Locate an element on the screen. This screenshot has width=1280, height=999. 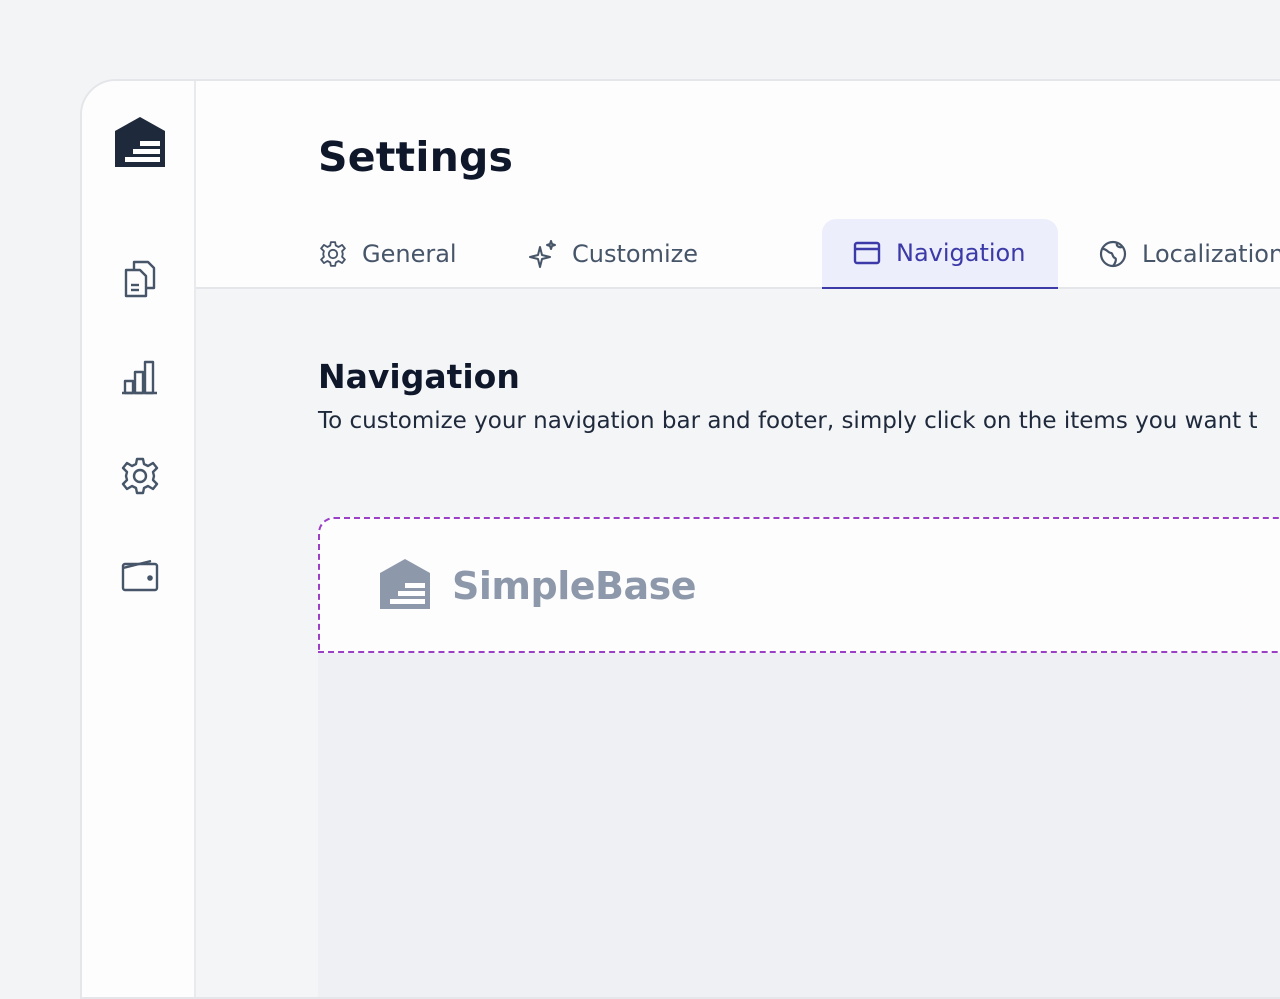
sidebar-item-documents is located at coordinates (140, 280).